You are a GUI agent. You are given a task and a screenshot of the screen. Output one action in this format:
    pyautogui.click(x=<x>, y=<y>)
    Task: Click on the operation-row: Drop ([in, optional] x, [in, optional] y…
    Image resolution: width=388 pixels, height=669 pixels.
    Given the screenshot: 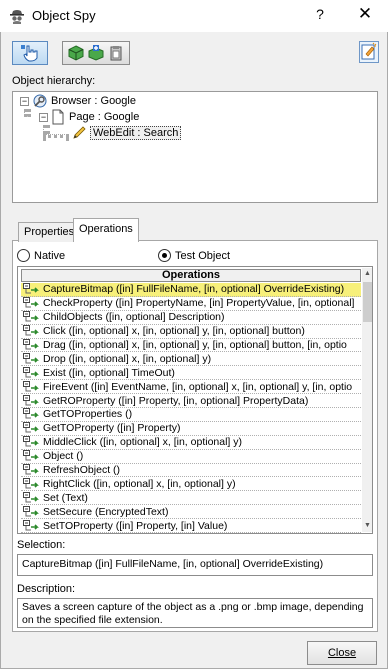 What is the action you would take?
    pyautogui.click(x=191, y=359)
    